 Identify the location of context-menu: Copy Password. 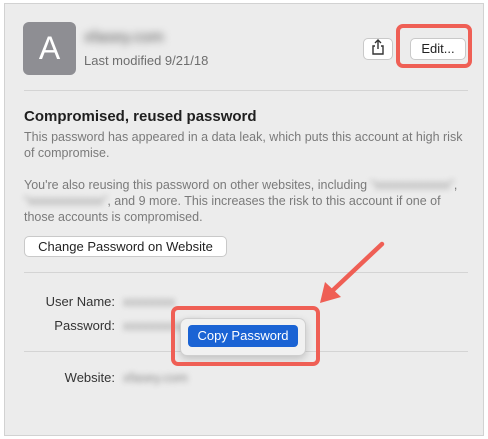
(243, 337).